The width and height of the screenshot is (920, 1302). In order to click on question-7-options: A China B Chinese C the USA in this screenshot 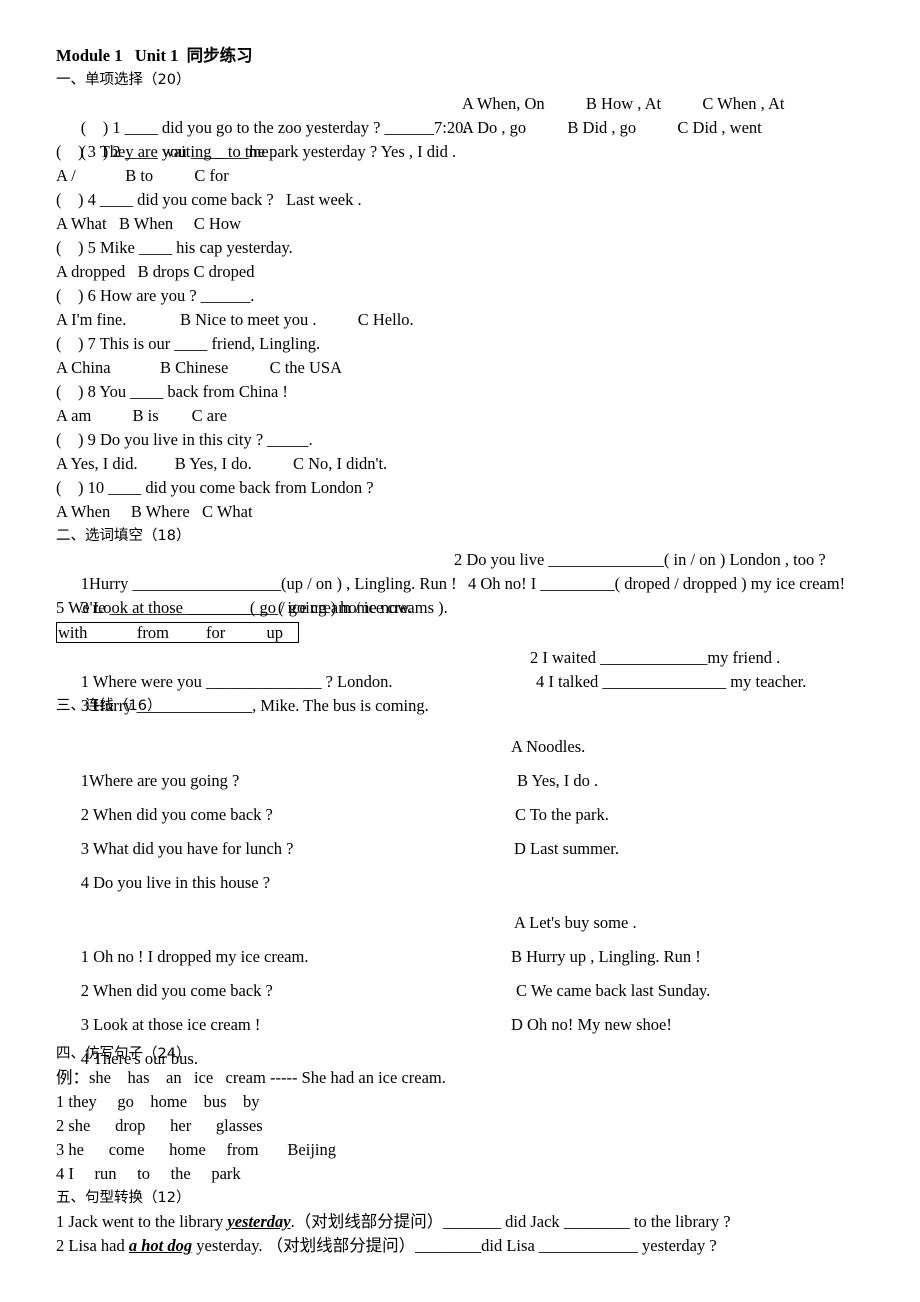, I will do `click(199, 367)`.